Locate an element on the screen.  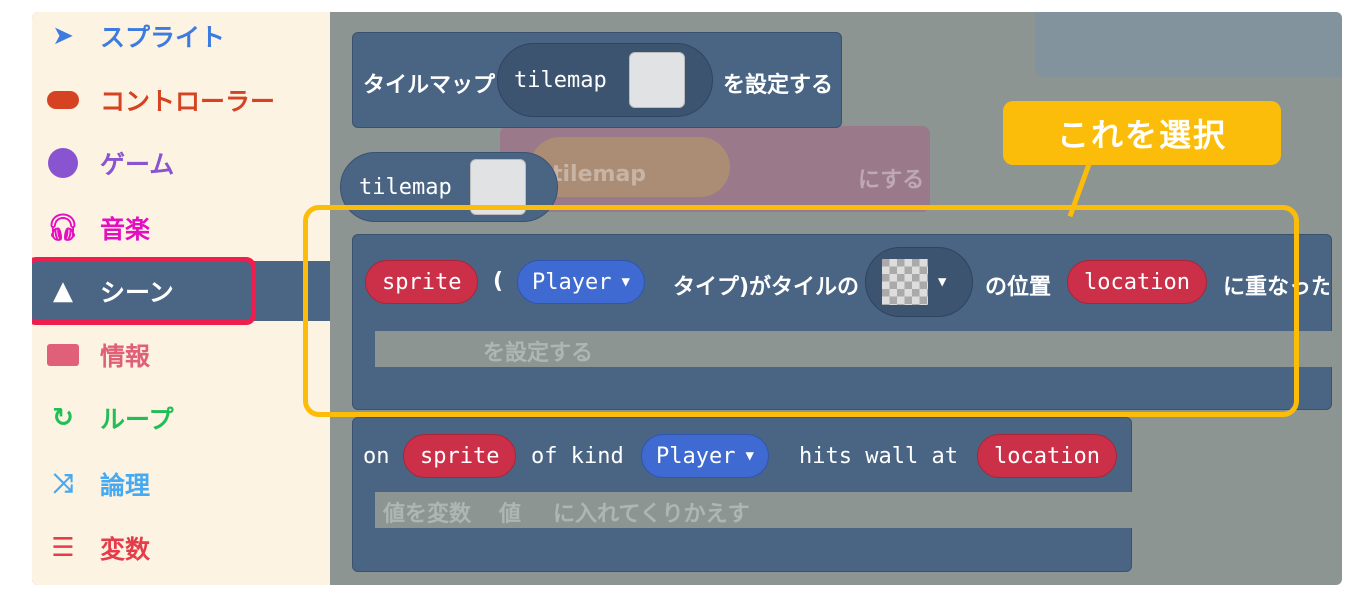
list-icon: ☰ is located at coordinates (63, 548).